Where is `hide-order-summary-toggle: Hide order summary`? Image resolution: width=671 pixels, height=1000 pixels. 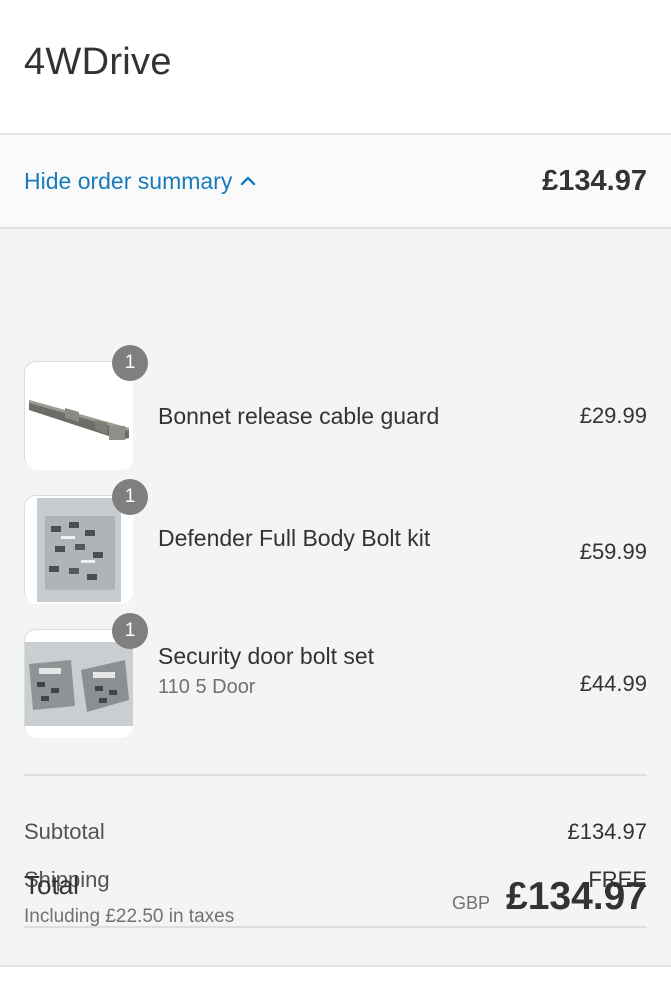
hide-order-summary-toggle: Hide order summary is located at coordinates (140, 181).